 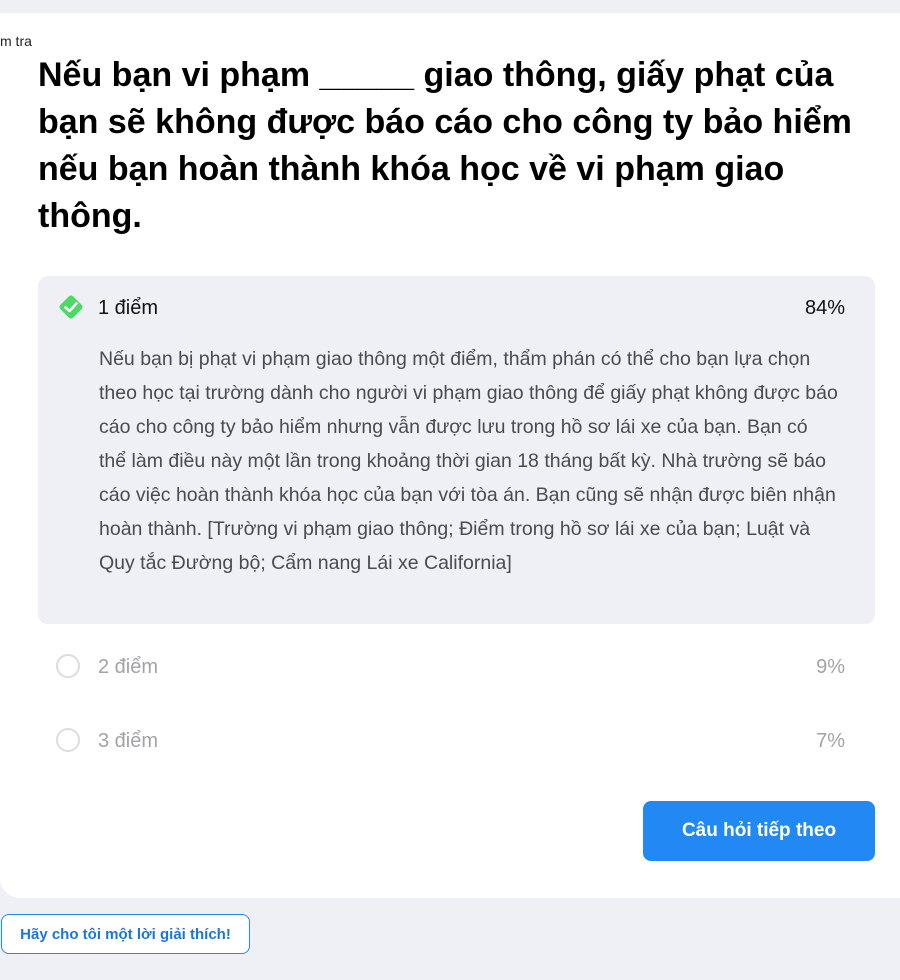 I want to click on option-label: 1 điểm, so click(x=128, y=308).